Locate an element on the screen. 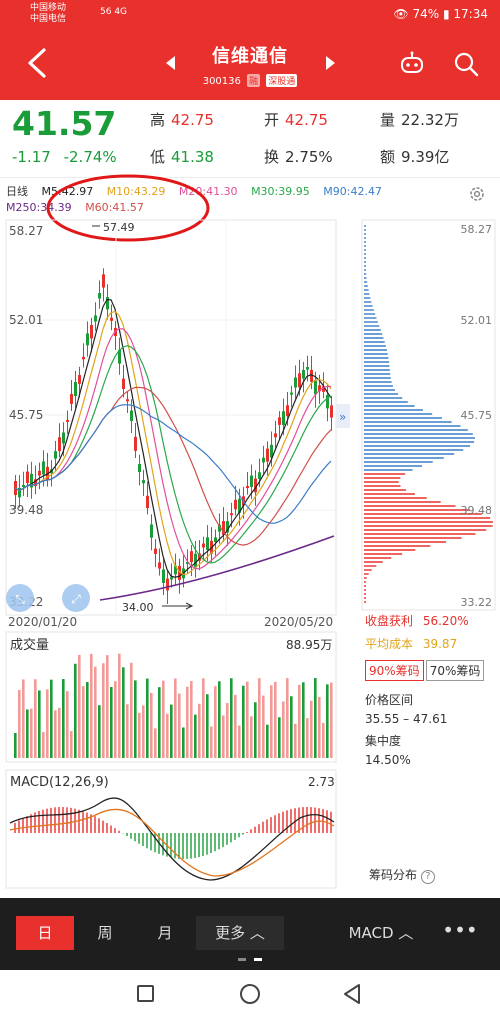 This screenshot has height=1020, width=500. indicator-selector: MACD ︿ is located at coordinates (381, 933).